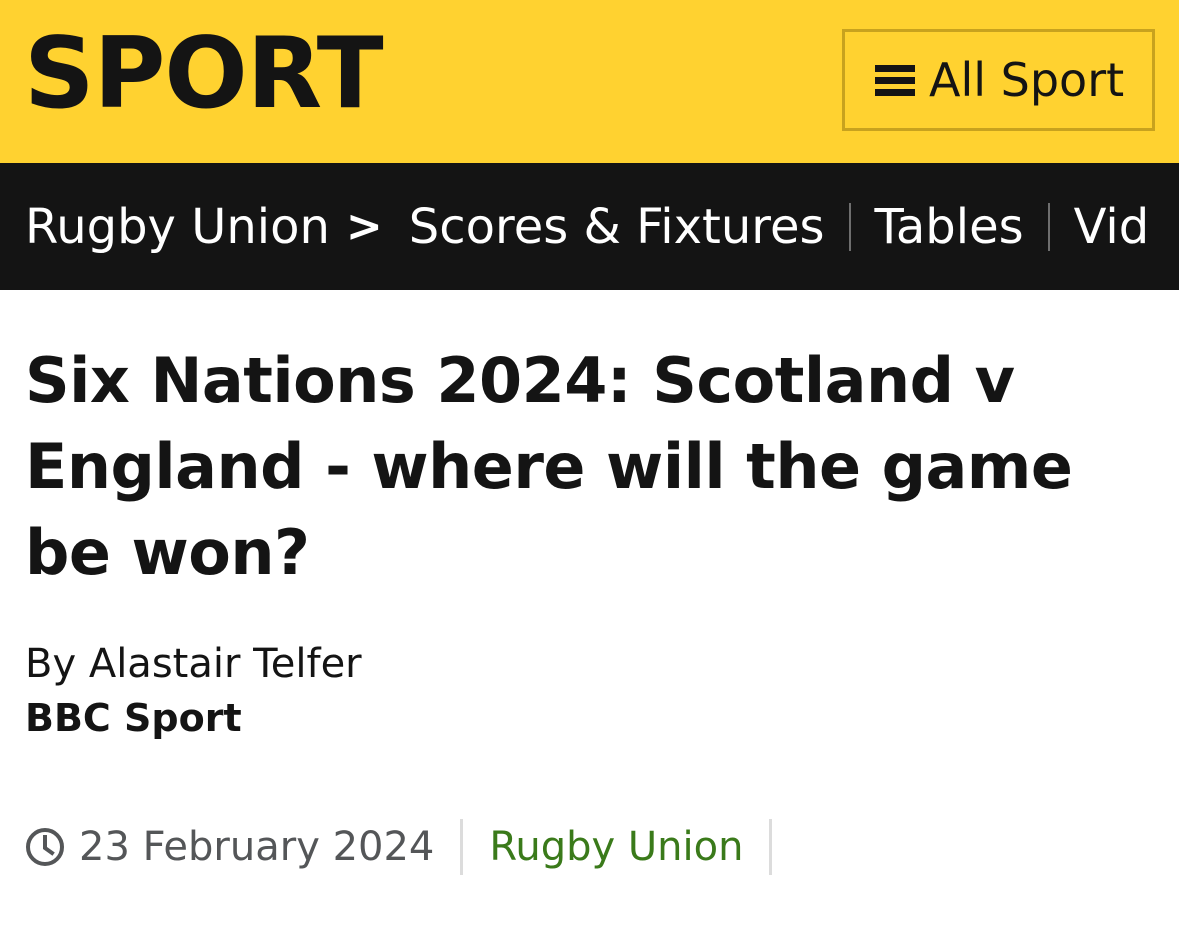 The image size is (1179, 934). Describe the element at coordinates (364, 226) in the screenshot. I see `chevron-right-icon: >` at that location.